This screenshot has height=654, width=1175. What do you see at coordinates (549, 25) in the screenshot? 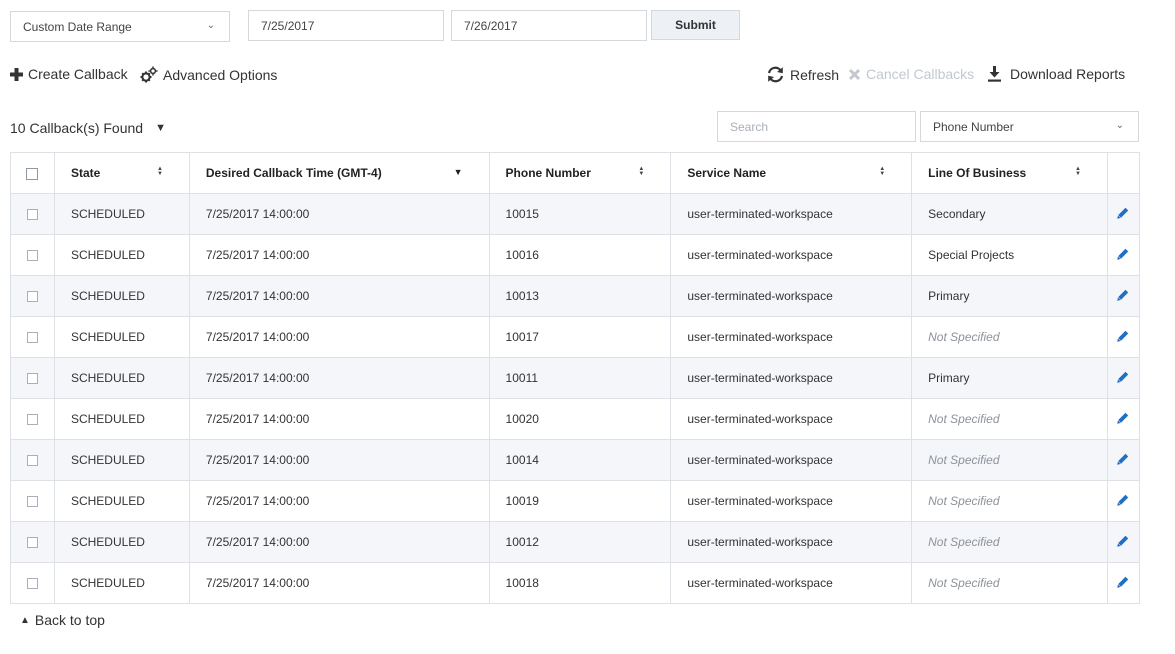
I see `end-date-input: 7/26/2017` at bounding box center [549, 25].